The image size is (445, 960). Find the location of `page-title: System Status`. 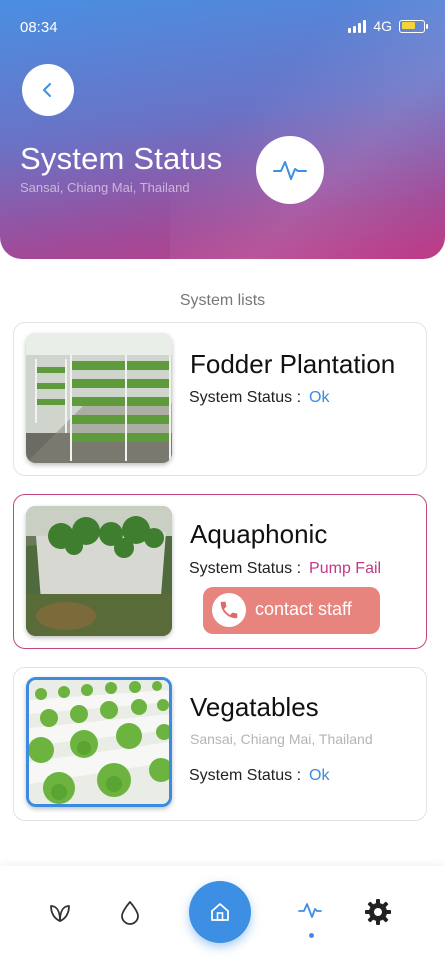

page-title: System Status is located at coordinates (121, 158).